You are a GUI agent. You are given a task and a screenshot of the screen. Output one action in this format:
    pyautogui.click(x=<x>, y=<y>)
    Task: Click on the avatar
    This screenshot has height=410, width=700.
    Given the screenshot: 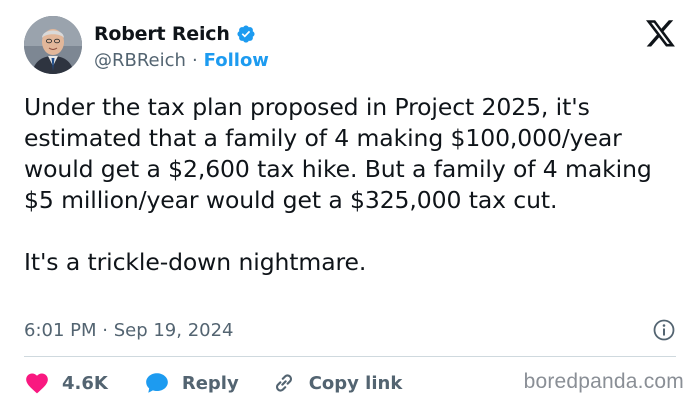 What is the action you would take?
    pyautogui.click(x=53, y=45)
    